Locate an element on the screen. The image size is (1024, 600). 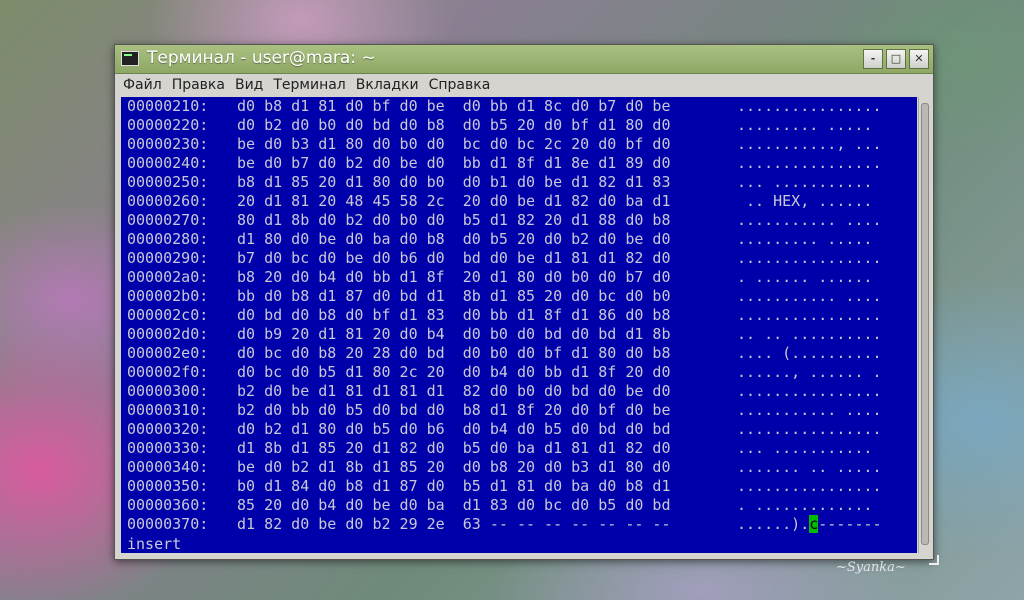
hexdump-offset: 000002b0: is located at coordinates (168, 296).